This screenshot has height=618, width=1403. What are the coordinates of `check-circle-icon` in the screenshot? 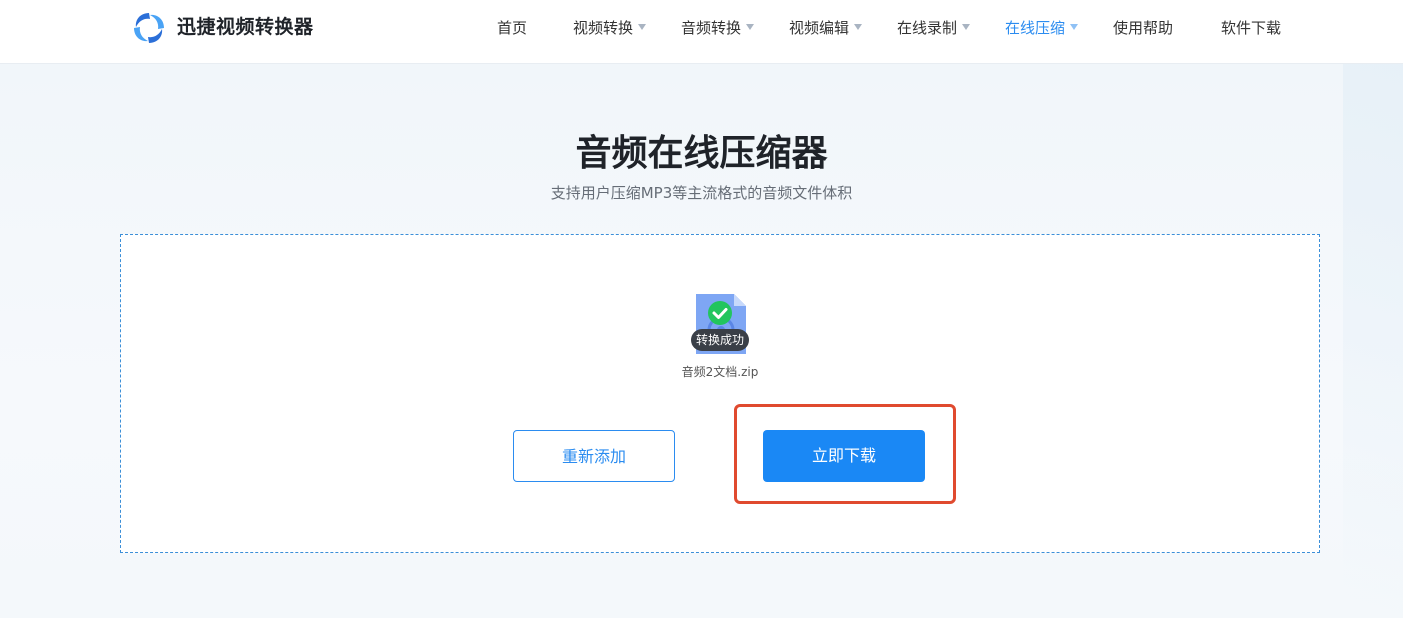 It's located at (720, 313).